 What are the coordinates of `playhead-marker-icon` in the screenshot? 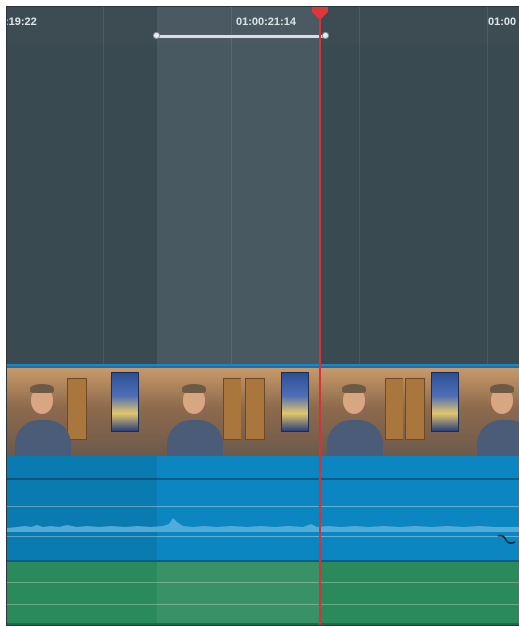 It's located at (320, 13).